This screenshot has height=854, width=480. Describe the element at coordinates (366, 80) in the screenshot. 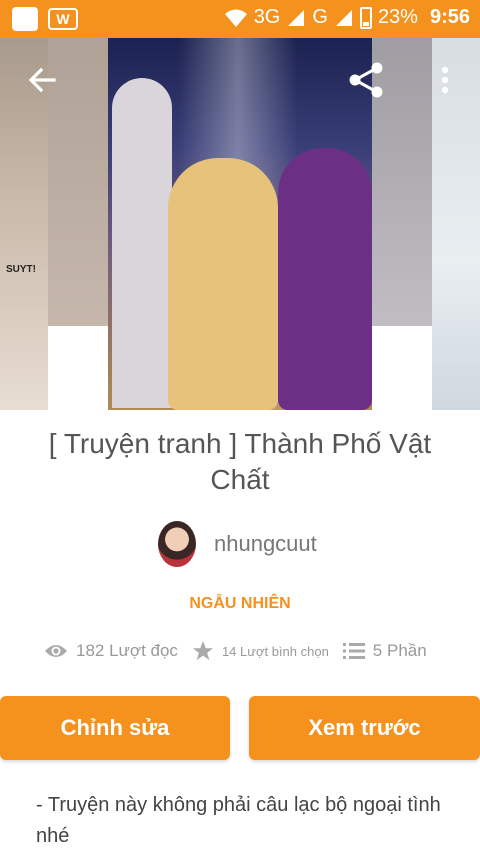

I see `share-icon` at that location.